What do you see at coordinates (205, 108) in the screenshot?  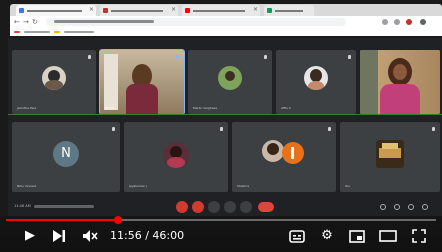 I see `participant-name: Merlin Varghese` at bounding box center [205, 108].